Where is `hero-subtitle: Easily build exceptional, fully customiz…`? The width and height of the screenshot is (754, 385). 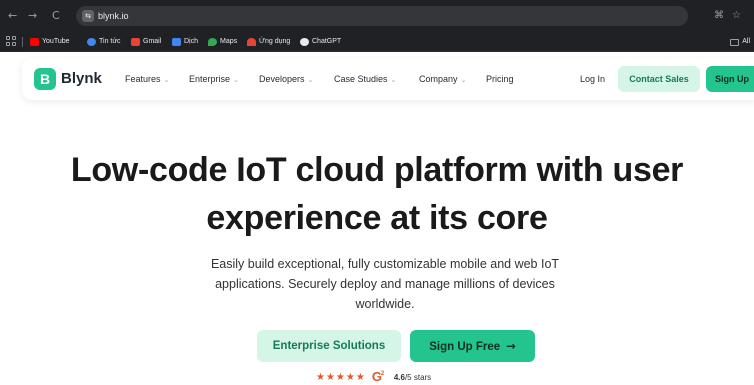 hero-subtitle: Easily build exceptional, fully customiz… is located at coordinates (385, 284).